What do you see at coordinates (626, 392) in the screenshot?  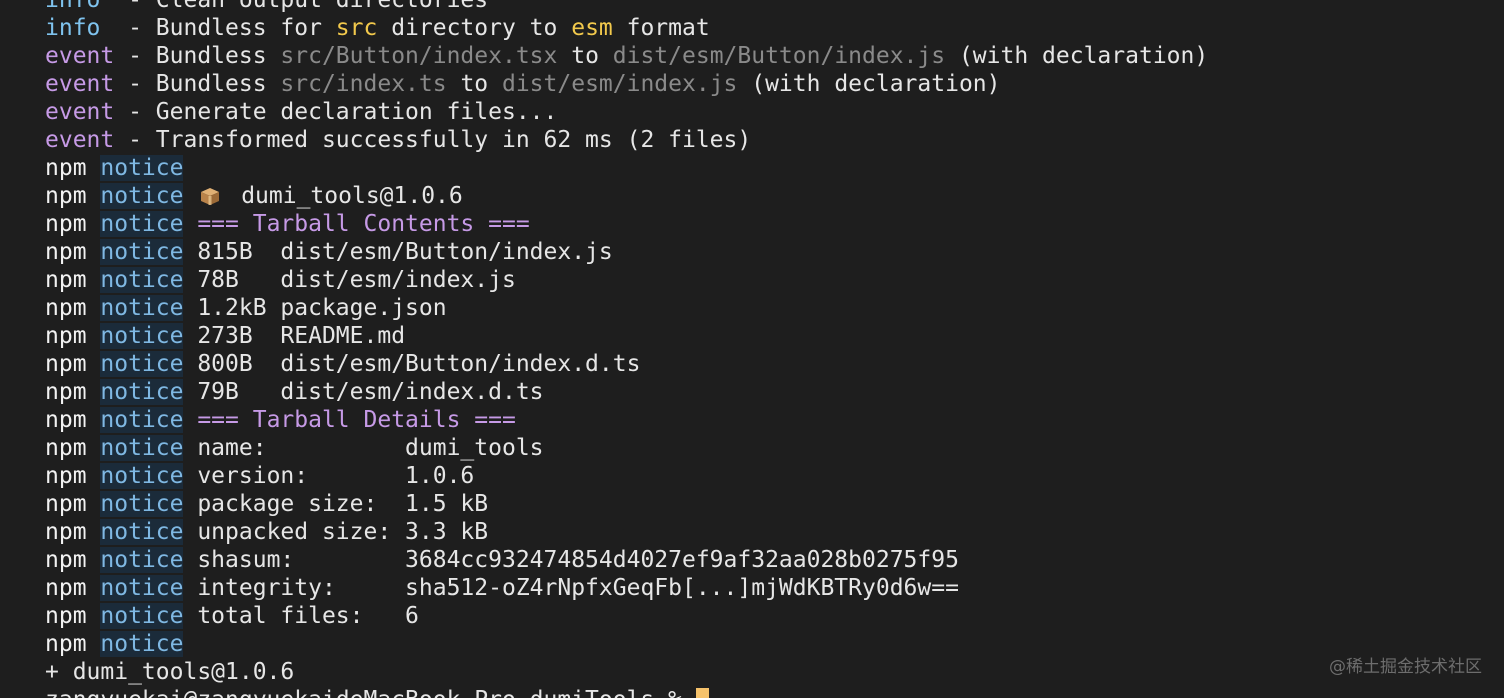 I see `terminal-line: npm notice 79B dist/esm/index.d.ts` at bounding box center [626, 392].